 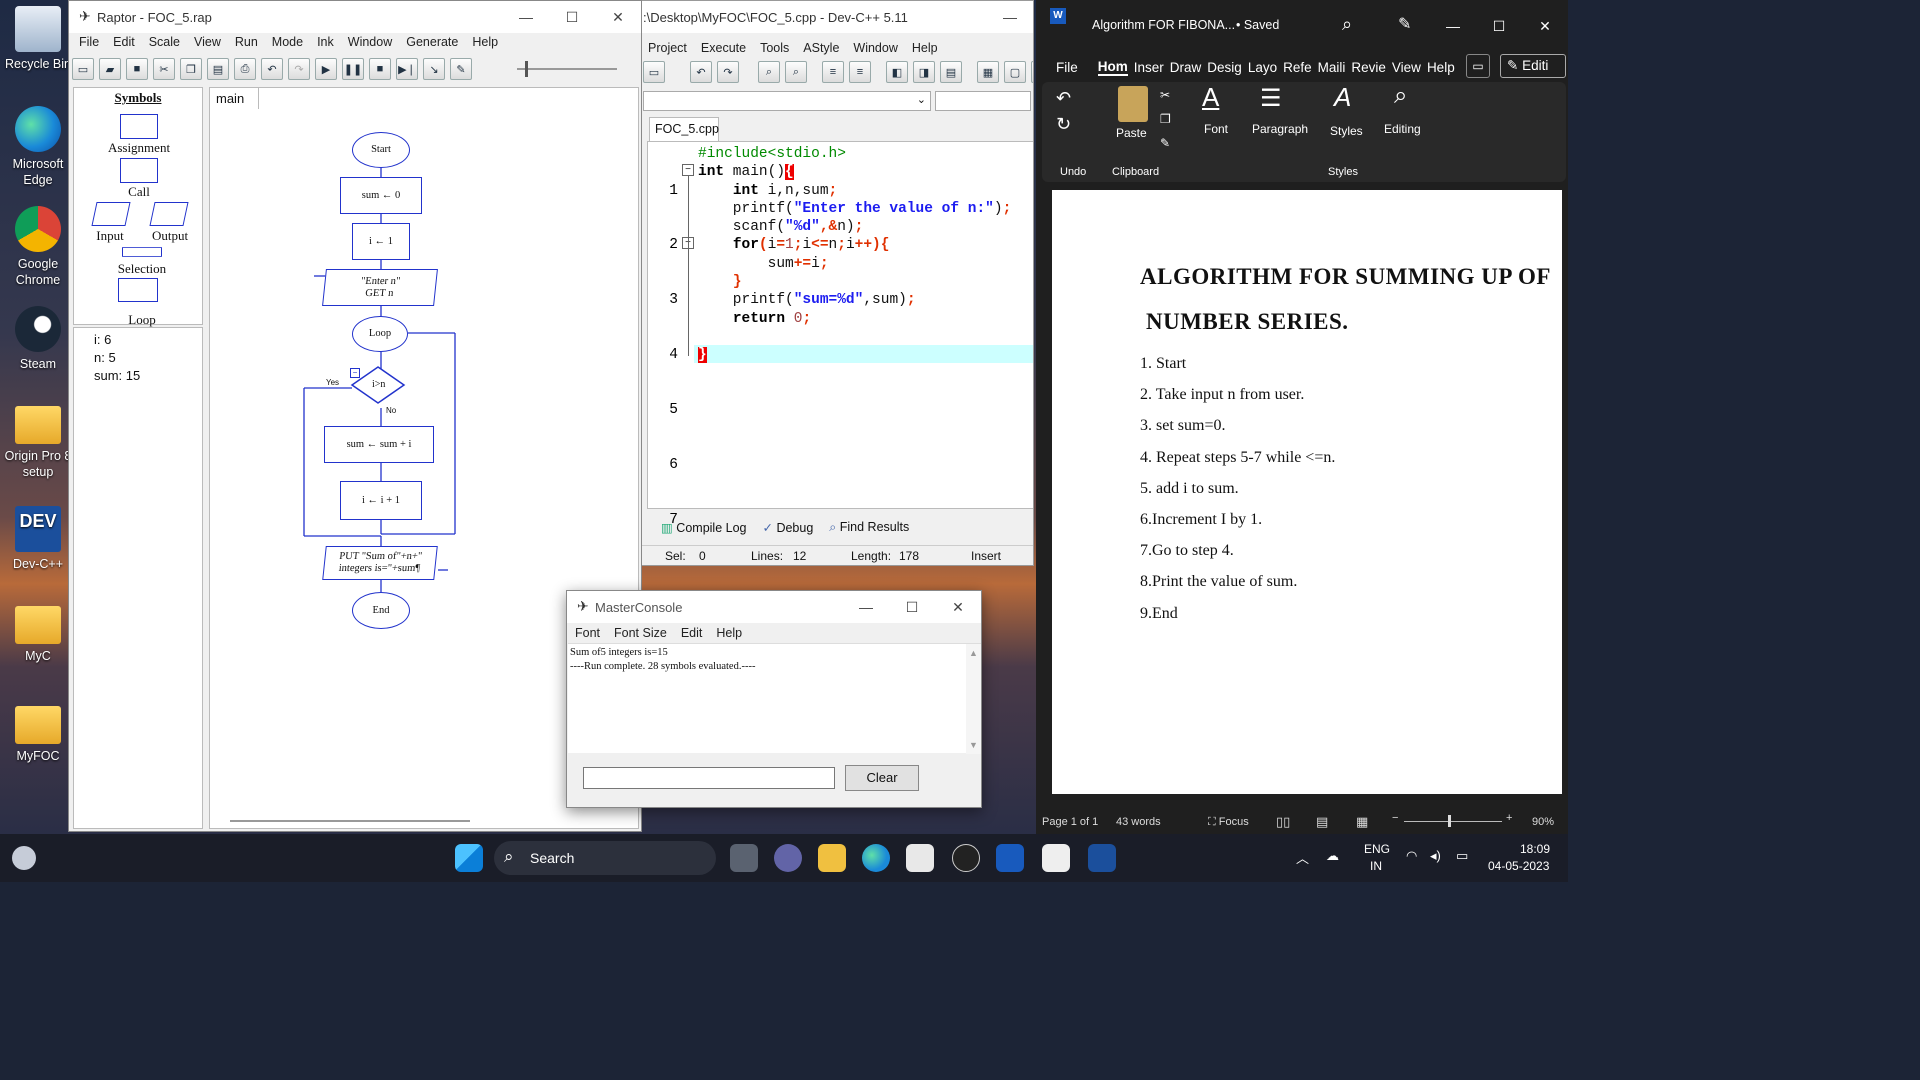 I want to click on clear-button: Clear, so click(x=882, y=778).